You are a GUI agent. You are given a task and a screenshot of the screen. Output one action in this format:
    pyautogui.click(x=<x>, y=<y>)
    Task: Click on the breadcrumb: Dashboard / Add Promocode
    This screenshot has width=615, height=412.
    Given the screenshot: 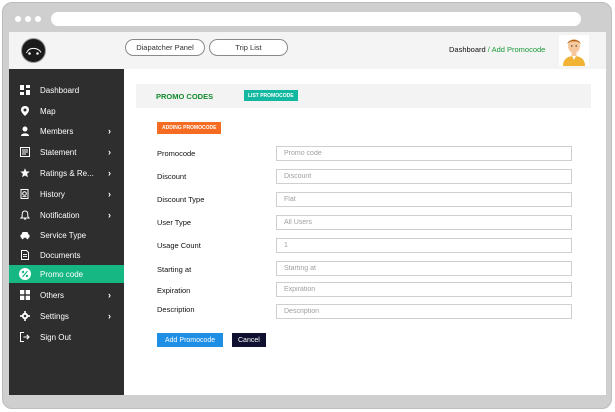 What is the action you would take?
    pyautogui.click(x=497, y=49)
    